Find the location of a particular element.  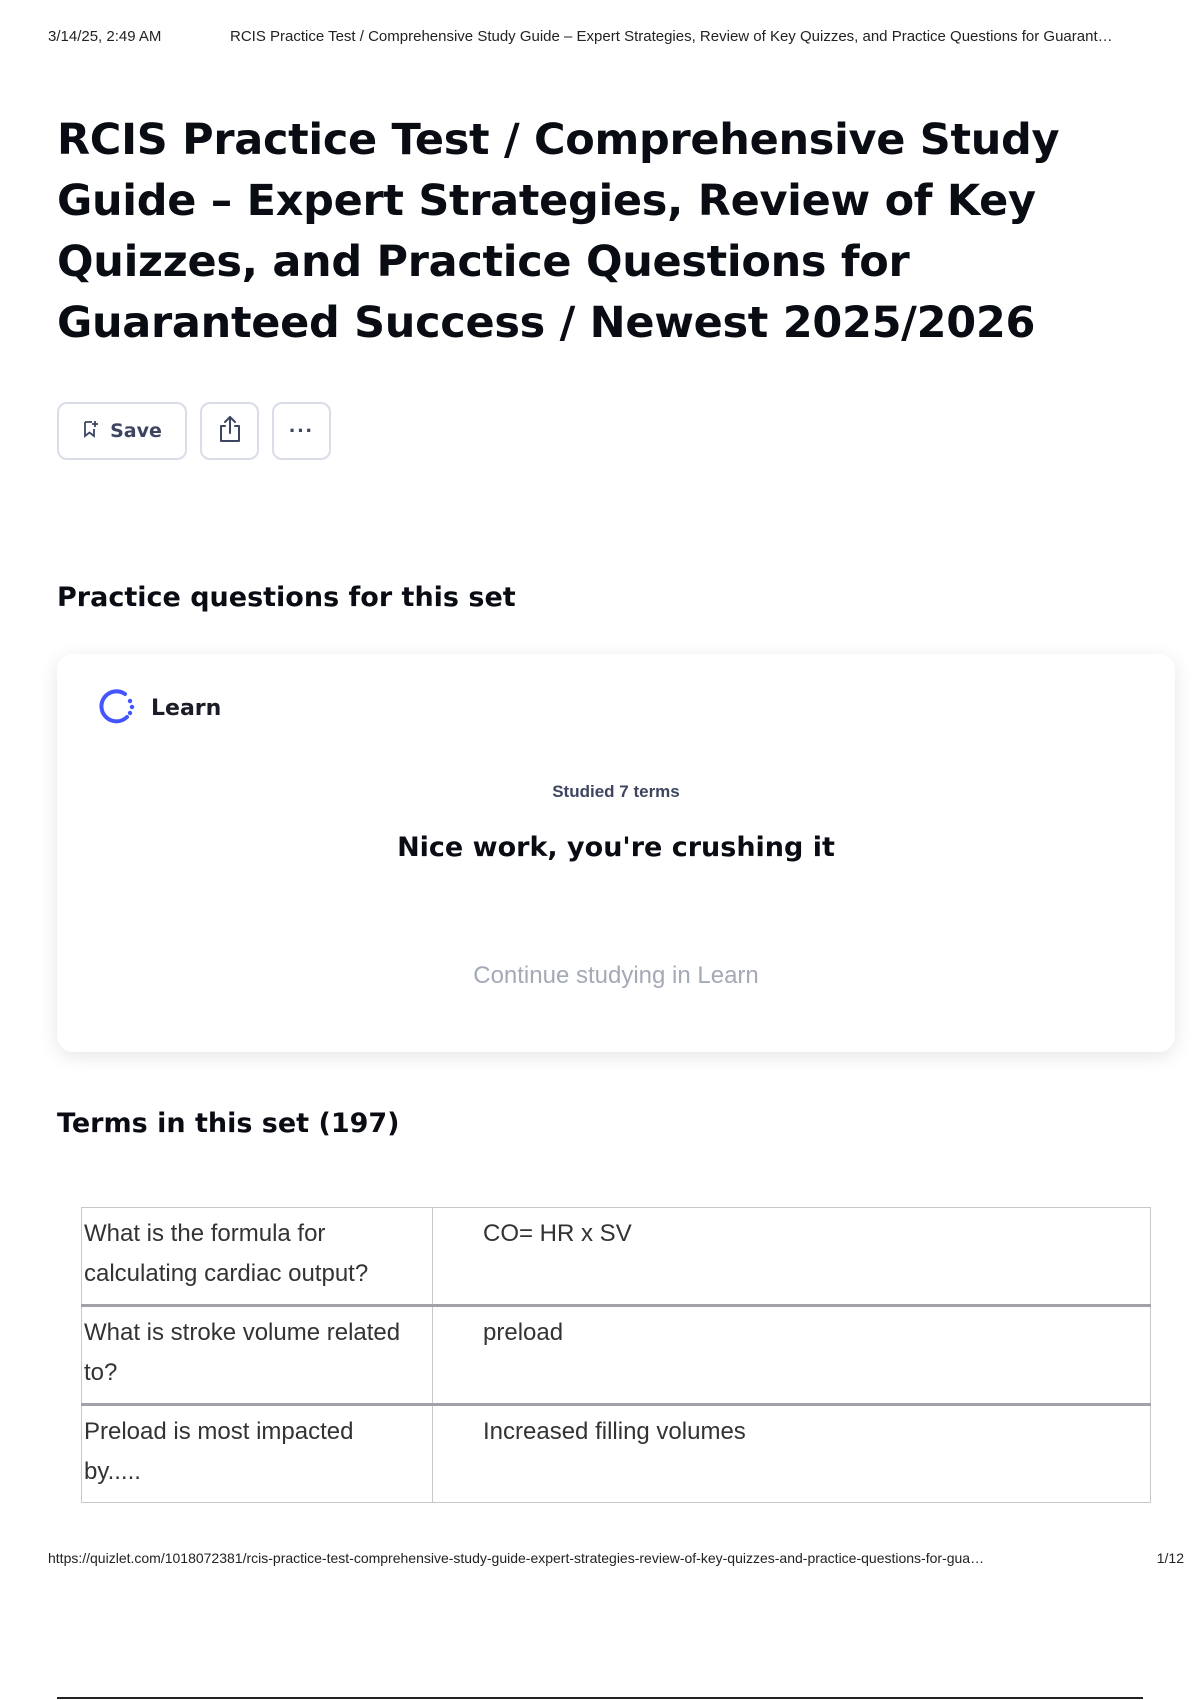

more-dots-icon: ··· is located at coordinates (301, 430).